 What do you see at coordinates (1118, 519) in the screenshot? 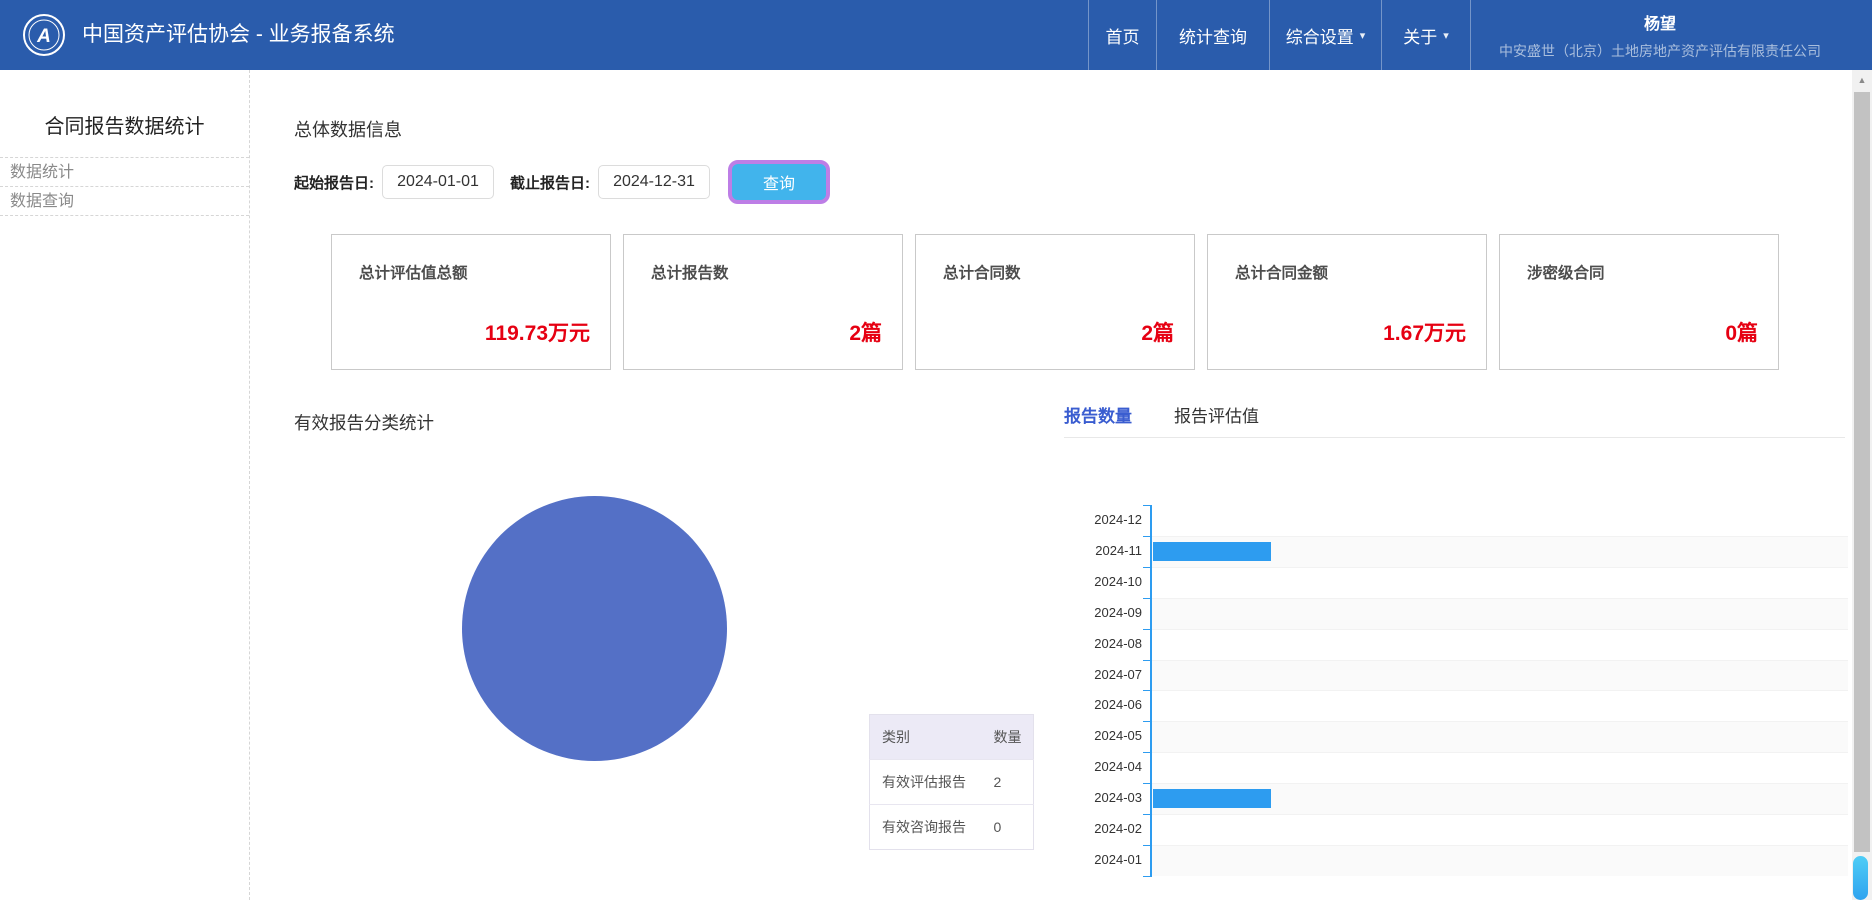
I see `y-axis-tick-label: 2024-12` at bounding box center [1118, 519].